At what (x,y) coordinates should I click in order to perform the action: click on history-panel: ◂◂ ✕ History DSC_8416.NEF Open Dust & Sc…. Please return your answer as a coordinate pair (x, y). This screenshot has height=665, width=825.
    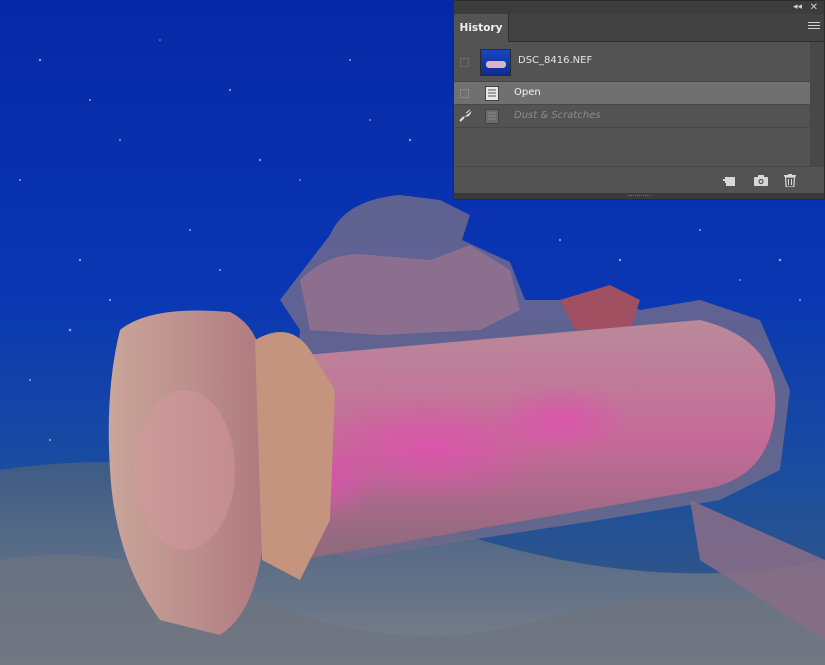
    Looking at the image, I should click on (639, 100).